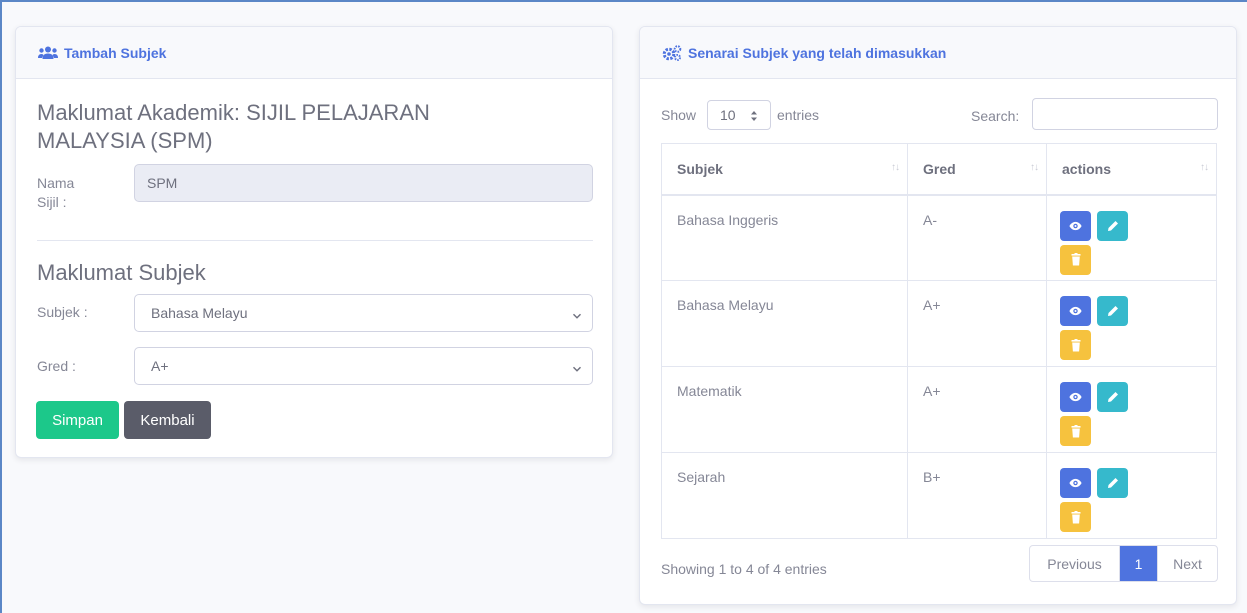  Describe the element at coordinates (977, 495) in the screenshot. I see `grade-cell: B+` at that location.